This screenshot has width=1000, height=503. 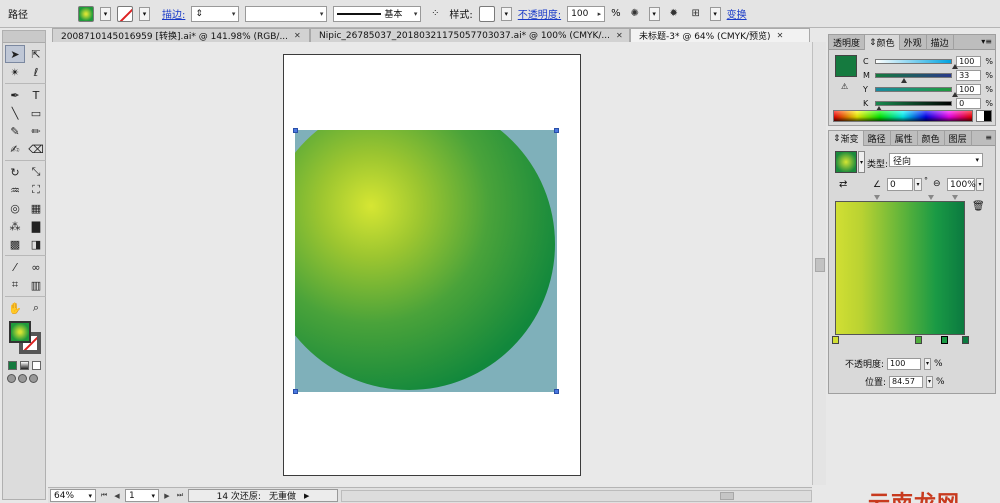 What do you see at coordinates (556, 130) in the screenshot?
I see `selection-handle-top-right` at bounding box center [556, 130].